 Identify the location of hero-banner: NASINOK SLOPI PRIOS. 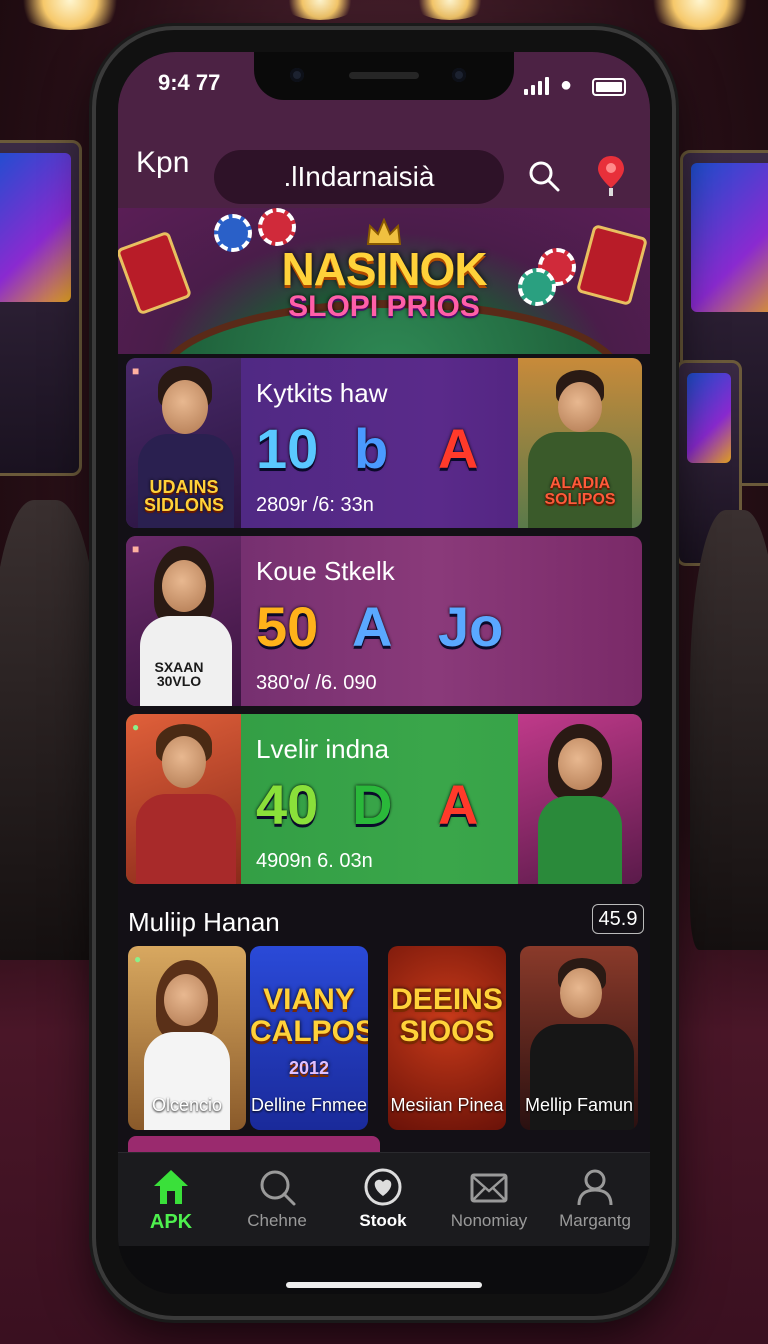
(384, 281).